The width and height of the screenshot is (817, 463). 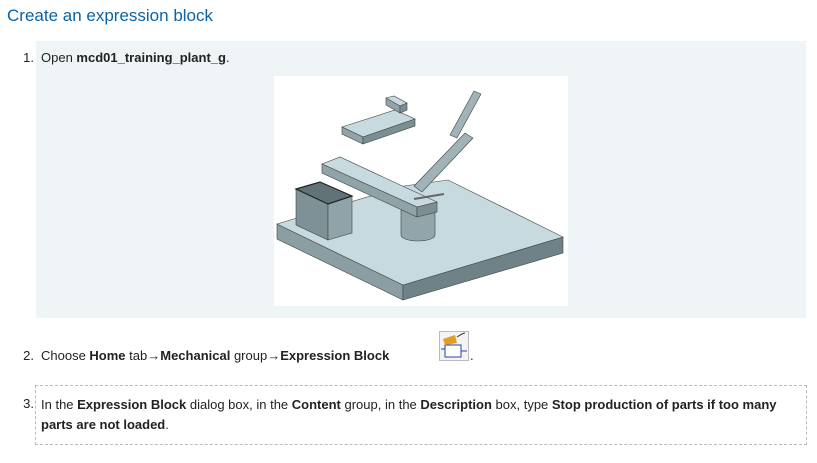 I want to click on expression-block-icon, so click(x=454, y=346).